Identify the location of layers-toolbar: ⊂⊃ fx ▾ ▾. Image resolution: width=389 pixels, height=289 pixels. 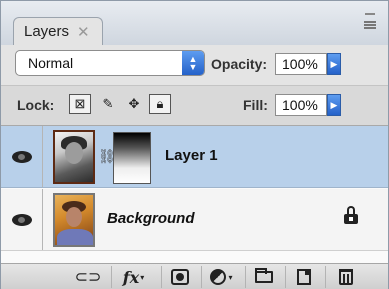
(194, 276).